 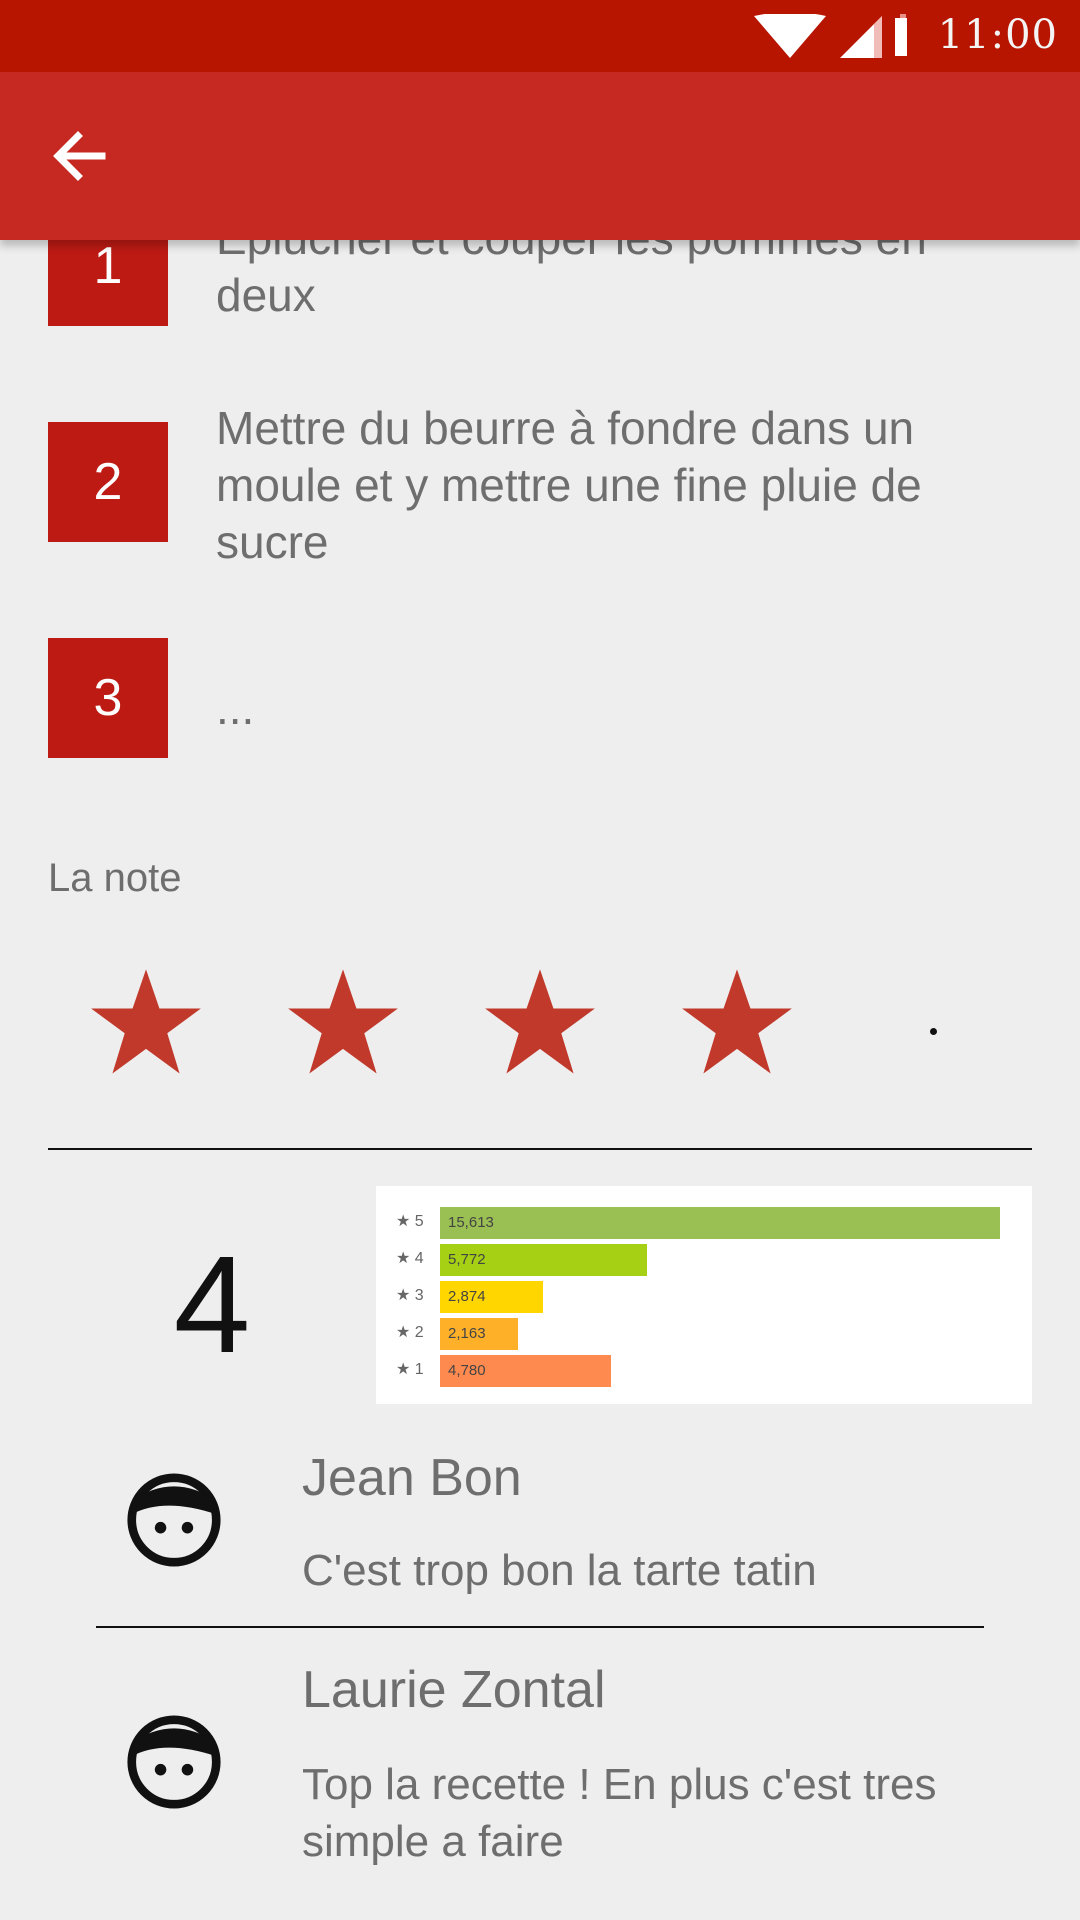 I want to click on review-author: Jean Bon, so click(x=412, y=1478).